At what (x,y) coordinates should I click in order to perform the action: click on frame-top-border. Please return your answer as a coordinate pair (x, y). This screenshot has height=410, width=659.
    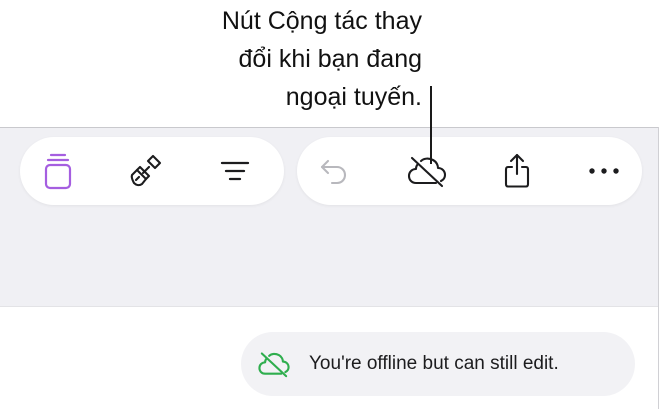
    Looking at the image, I should click on (329, 127).